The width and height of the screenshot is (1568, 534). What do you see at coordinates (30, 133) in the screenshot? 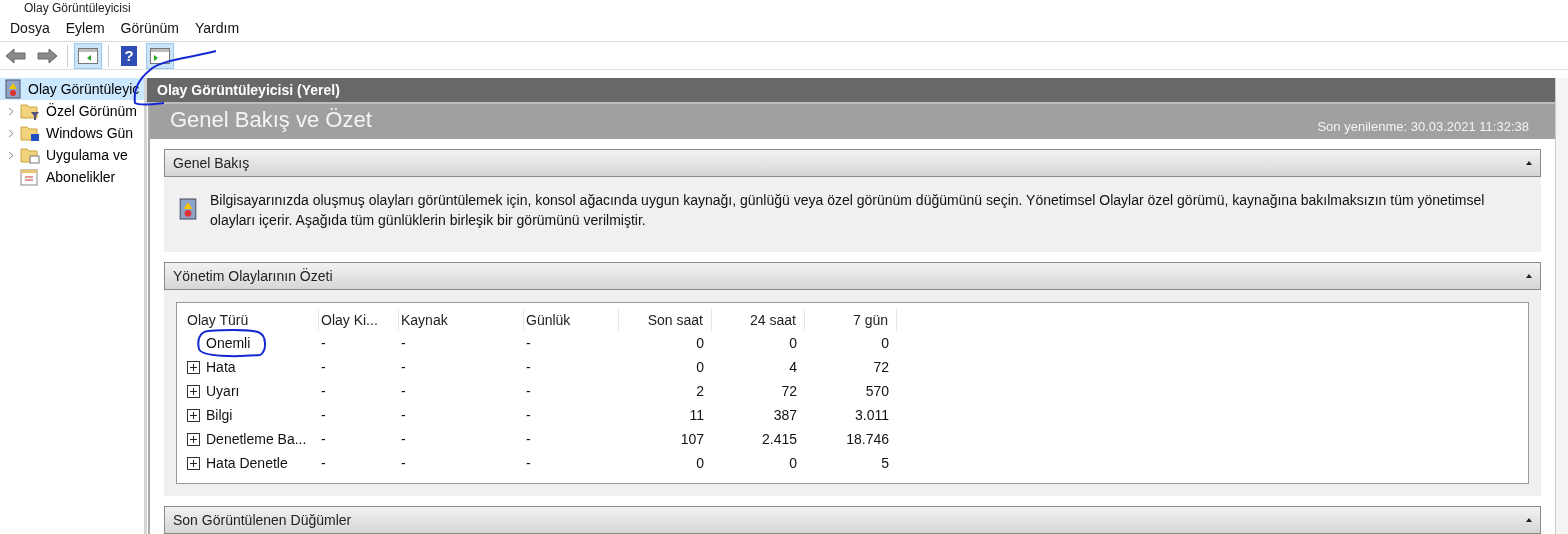
I see `folder-monitor-icon` at bounding box center [30, 133].